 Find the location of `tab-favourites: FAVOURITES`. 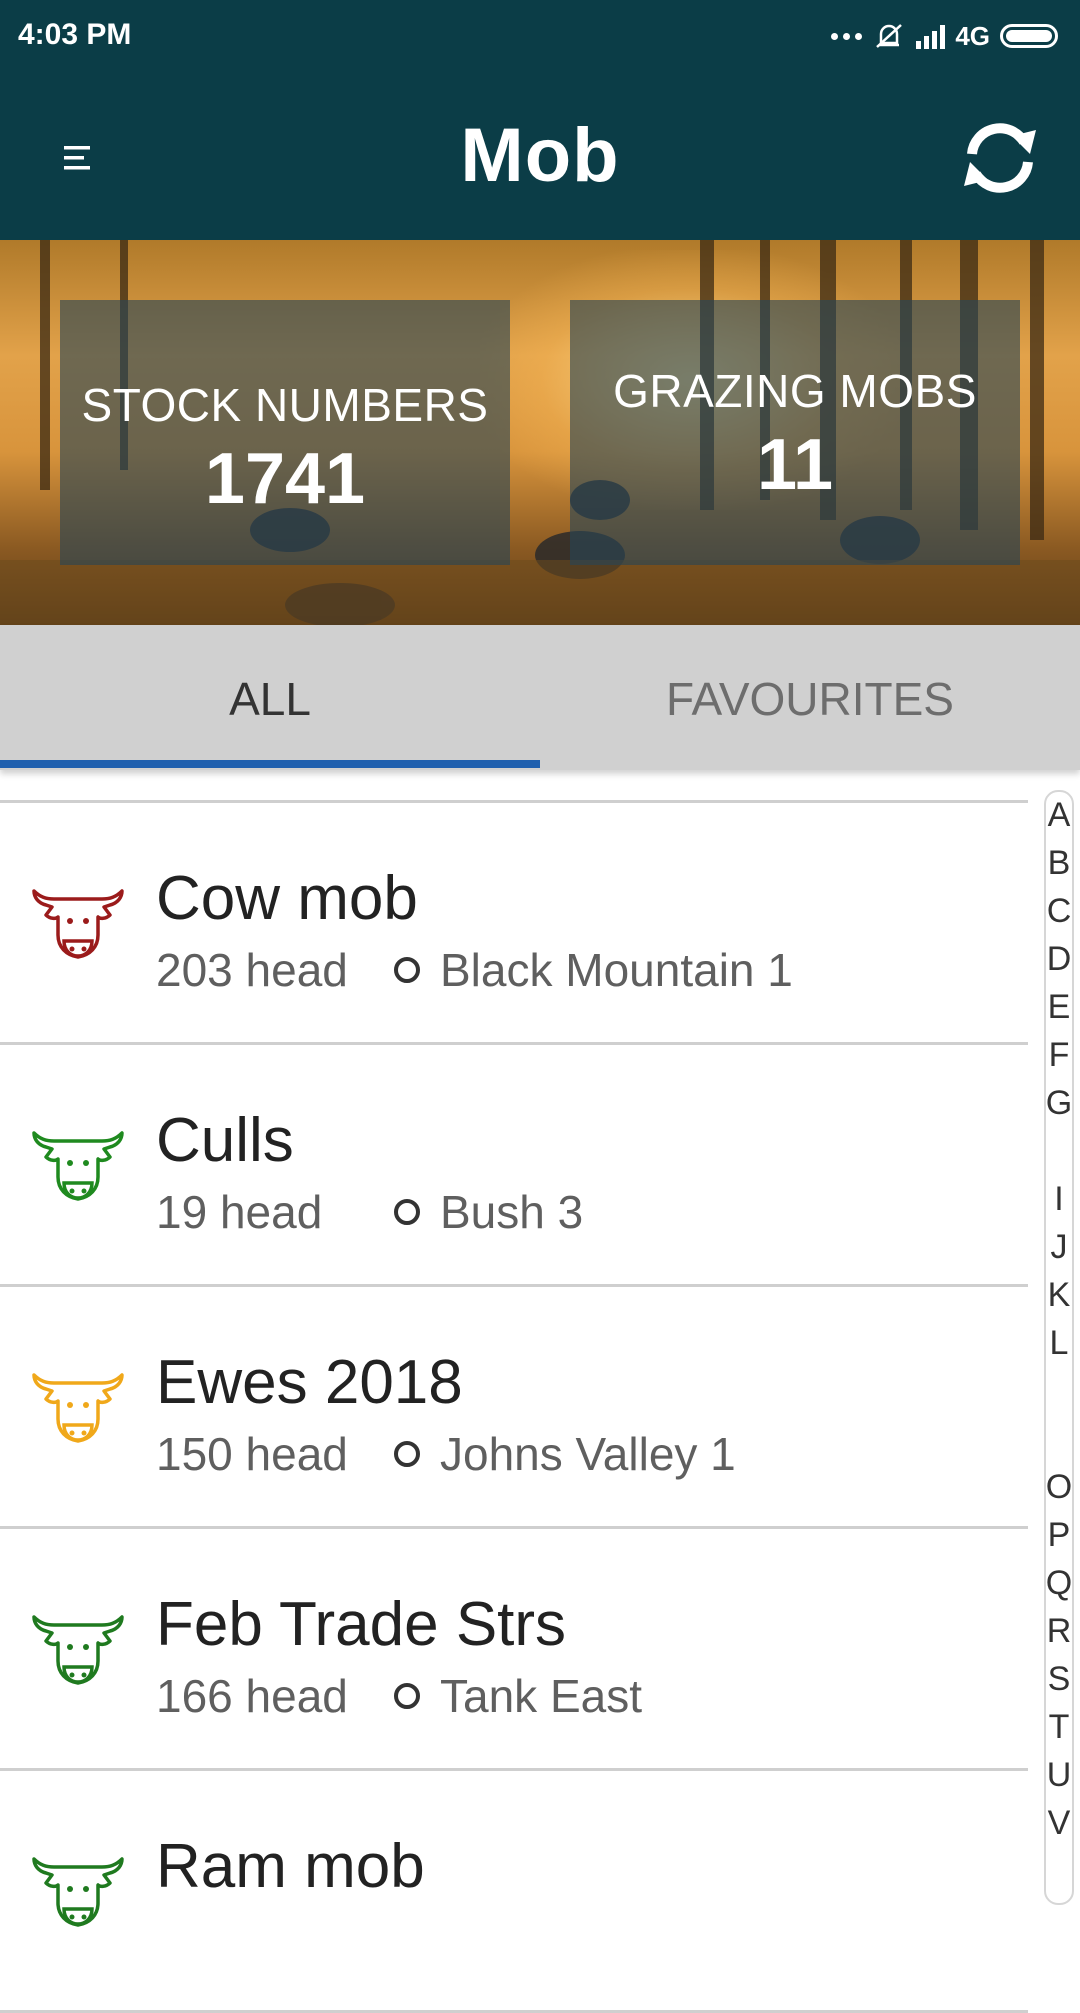

tab-favourites: FAVOURITES is located at coordinates (810, 697).